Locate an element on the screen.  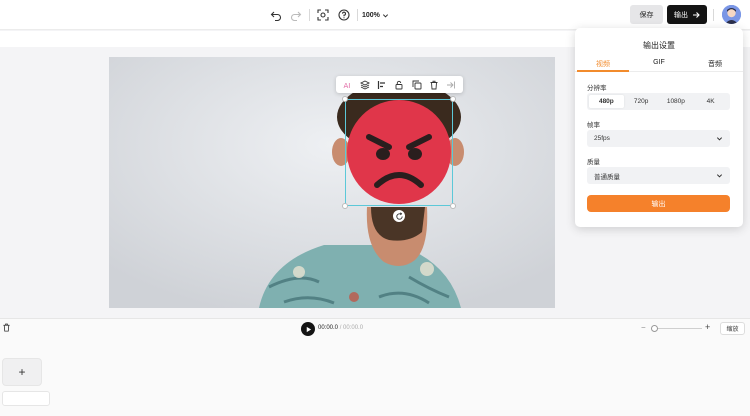
timeline-zoom-track is located at coordinates (676, 328).